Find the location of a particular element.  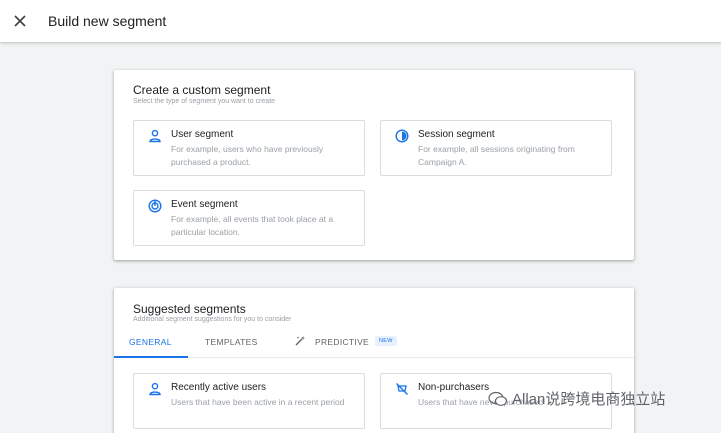

session-icon is located at coordinates (402, 136).